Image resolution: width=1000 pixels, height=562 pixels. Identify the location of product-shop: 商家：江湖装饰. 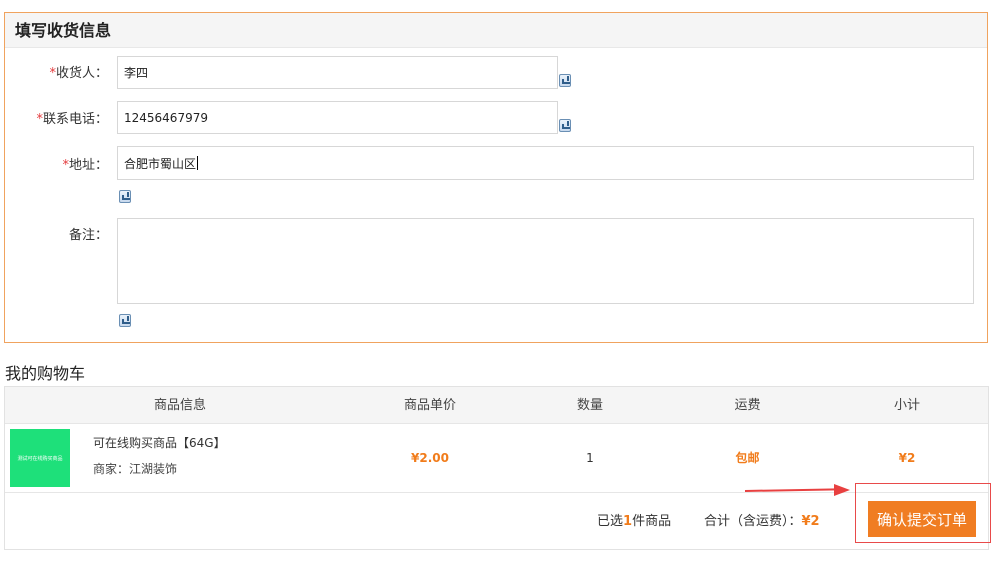
(135, 469).